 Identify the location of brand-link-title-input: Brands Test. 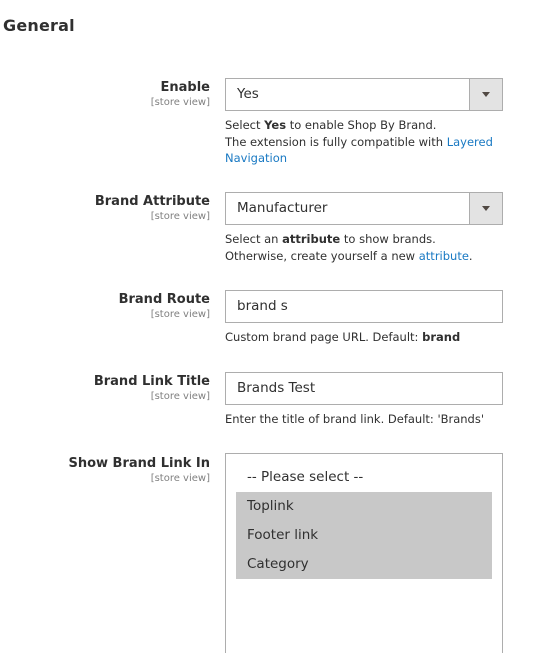
(364, 388).